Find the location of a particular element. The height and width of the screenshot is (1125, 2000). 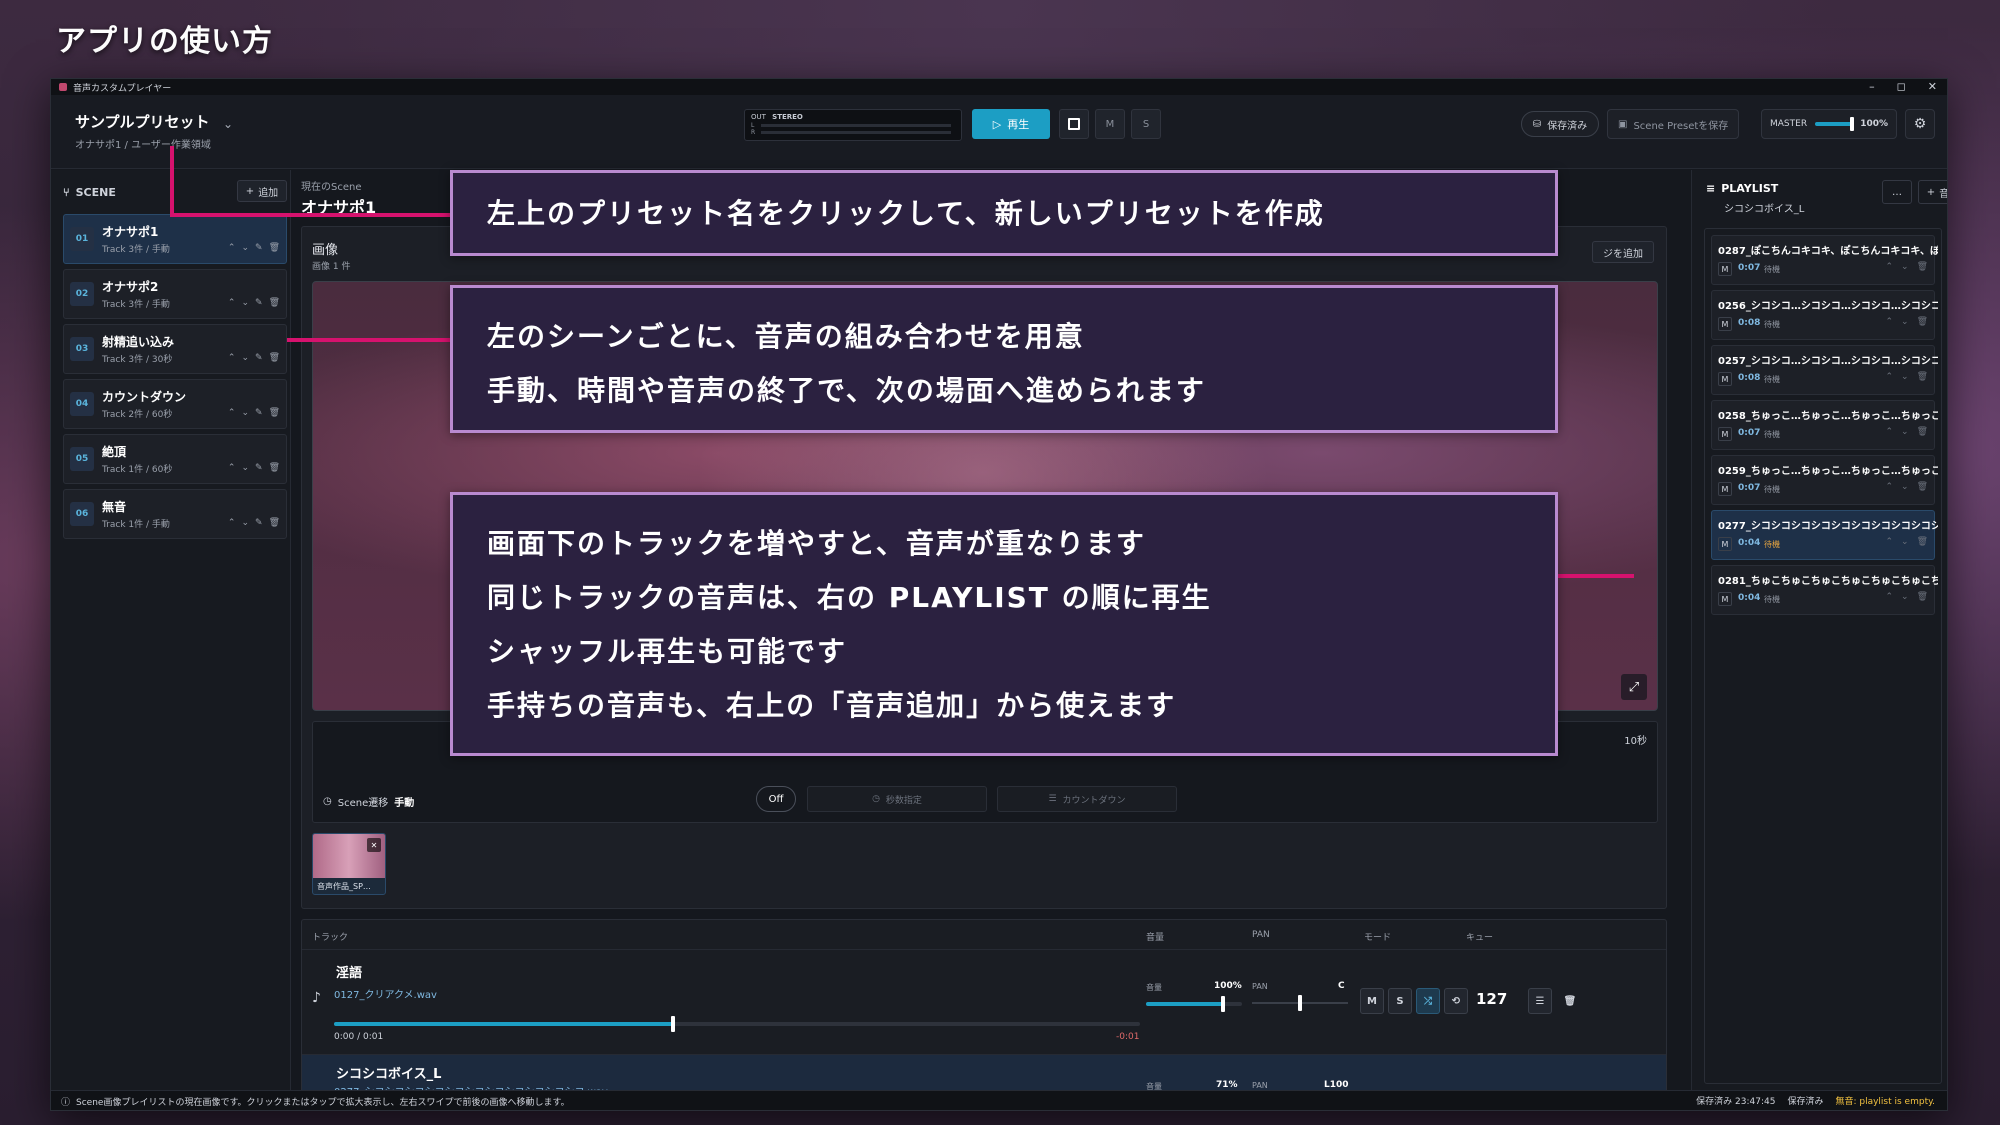

maximize-button: ◻ is located at coordinates (1901, 87).